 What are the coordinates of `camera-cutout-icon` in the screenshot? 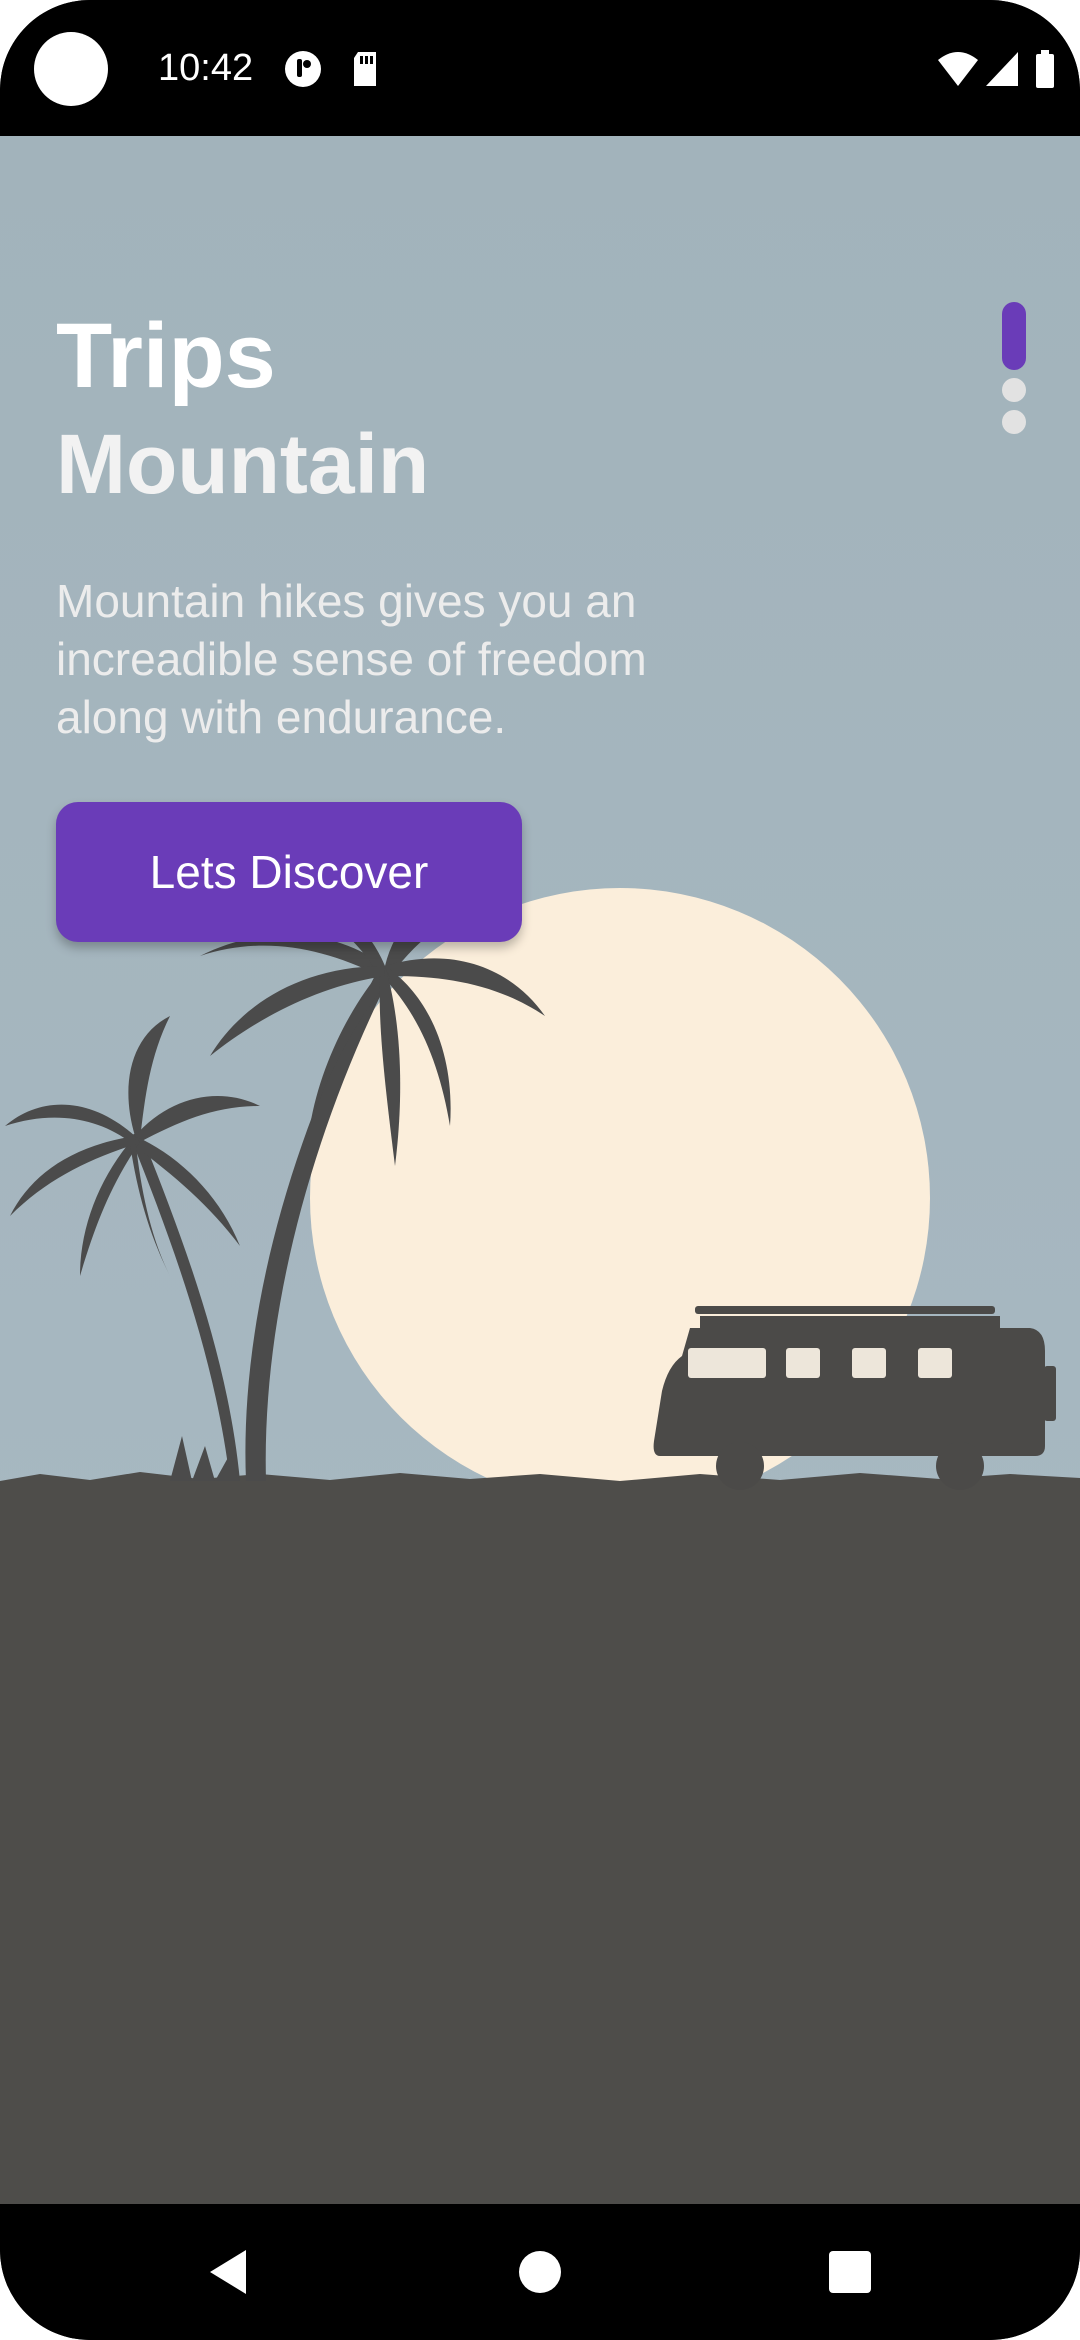 It's located at (71, 69).